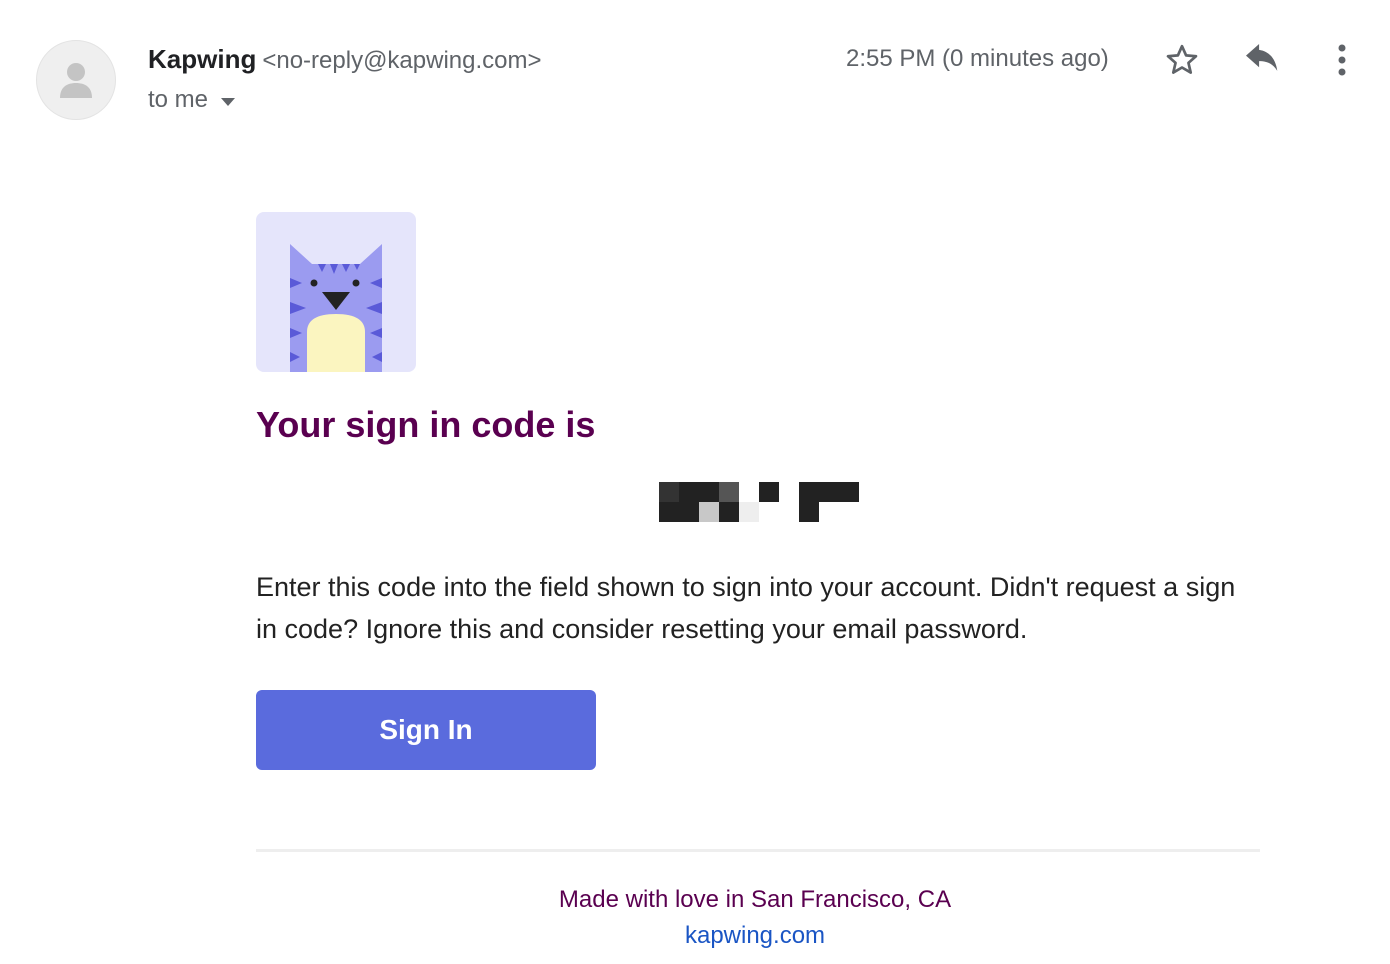 Image resolution: width=1390 pixels, height=964 pixels. Describe the element at coordinates (977, 58) in the screenshot. I see `email-timestamp: 2:55 PM (0 minutes ago)` at that location.